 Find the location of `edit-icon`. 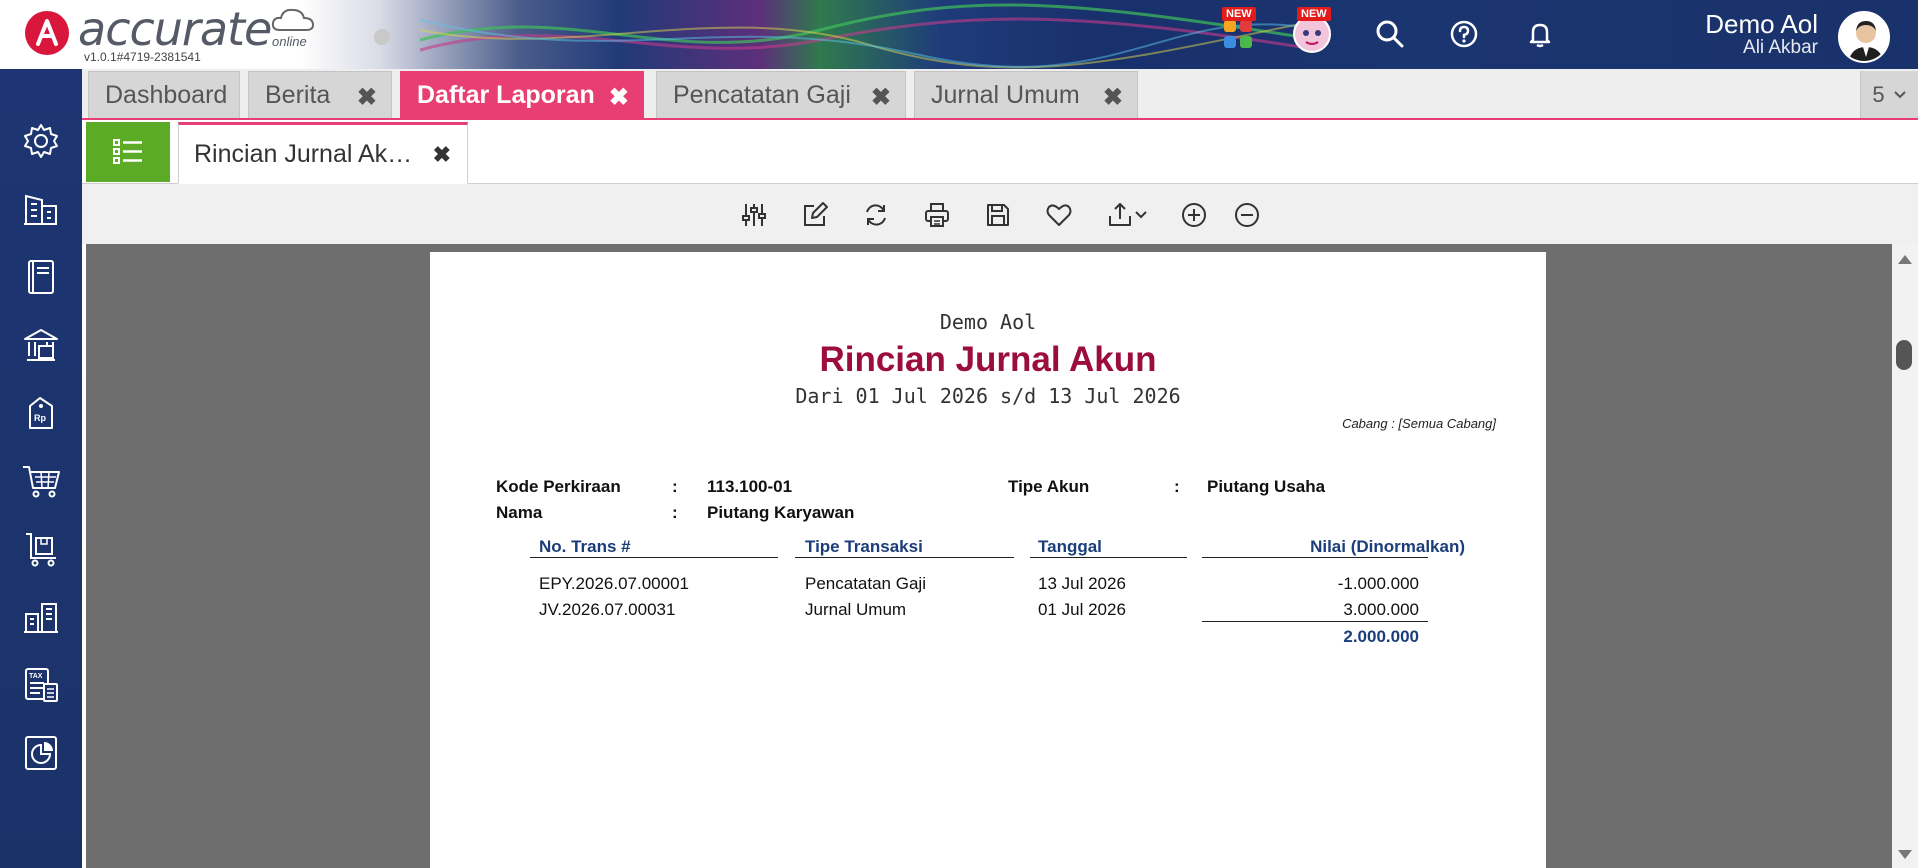

edit-icon is located at coordinates (815, 215).